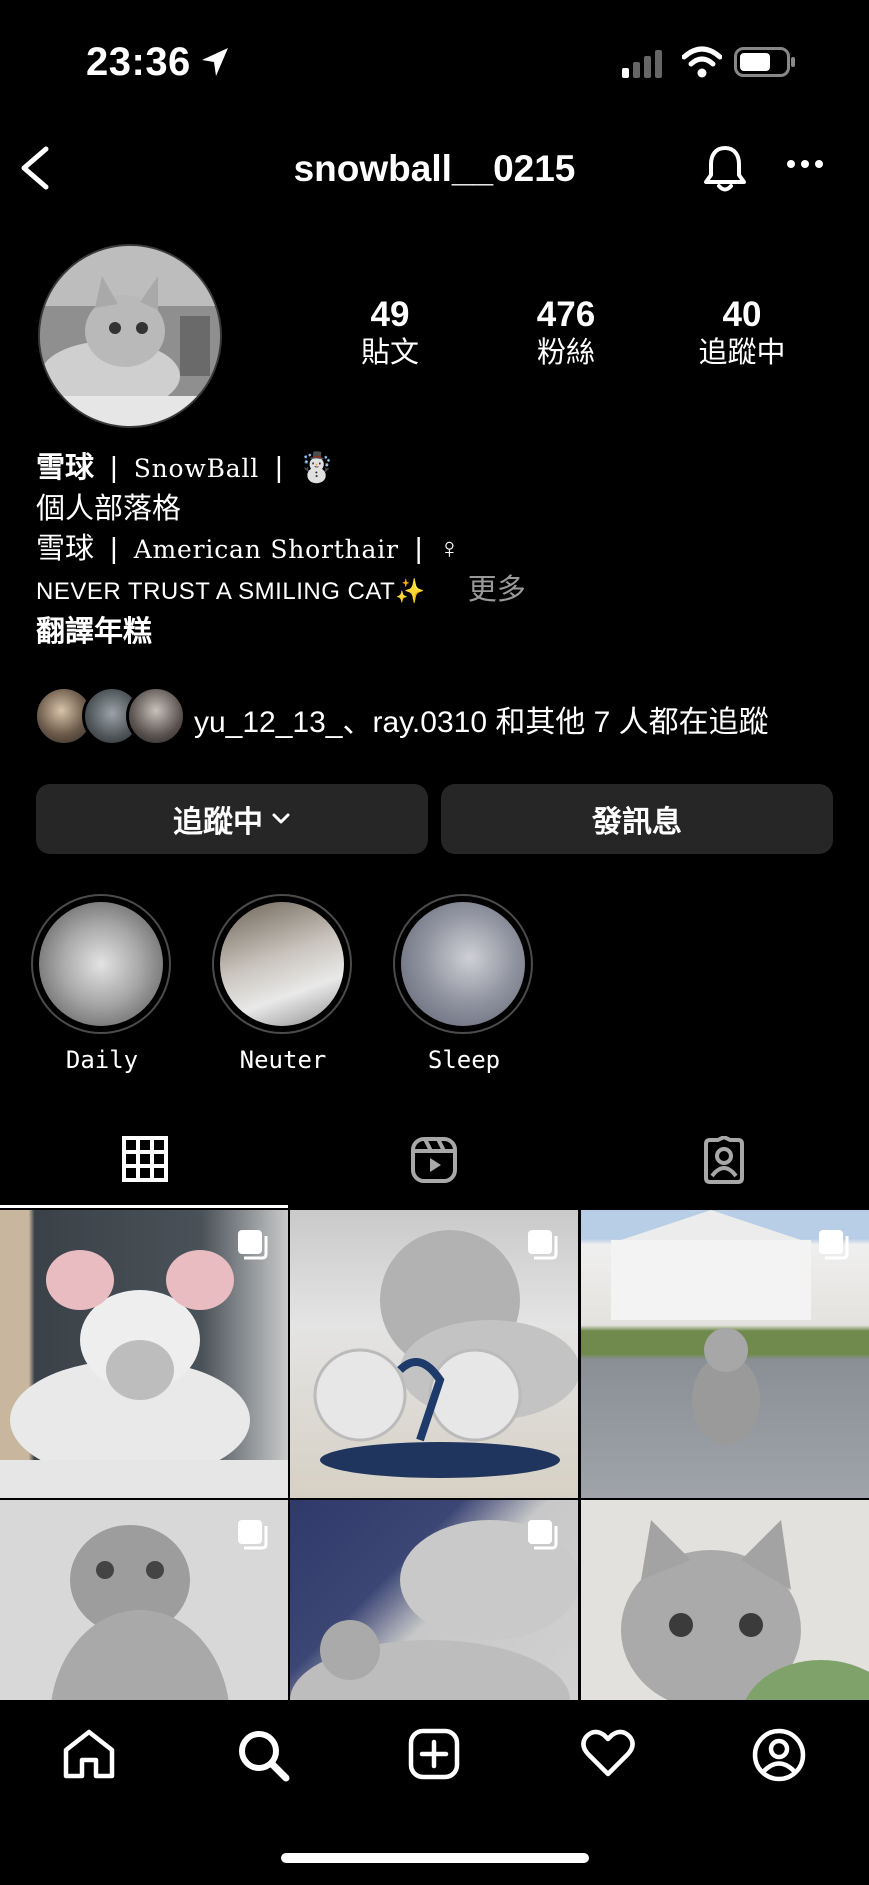 The height and width of the screenshot is (1885, 869). What do you see at coordinates (464, 1060) in the screenshot?
I see `highlight-label: Sleep` at bounding box center [464, 1060].